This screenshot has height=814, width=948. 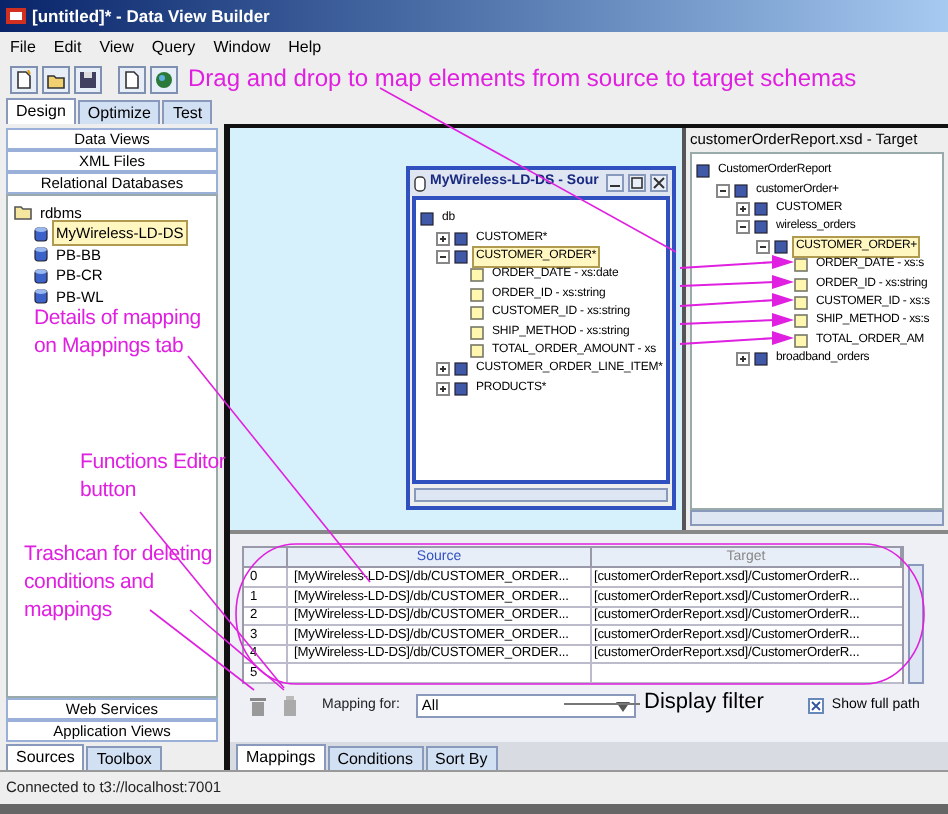 I want to click on app-icon, so click(x=16, y=16).